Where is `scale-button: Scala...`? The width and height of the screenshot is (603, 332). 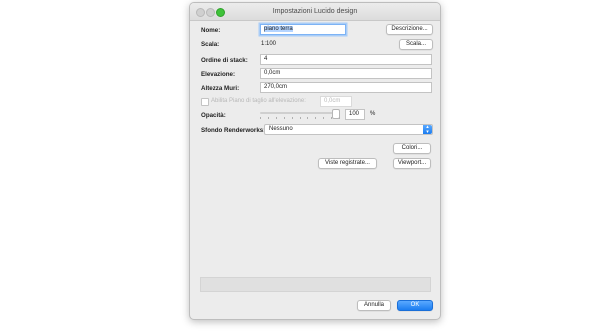
scale-button: Scala... is located at coordinates (416, 44).